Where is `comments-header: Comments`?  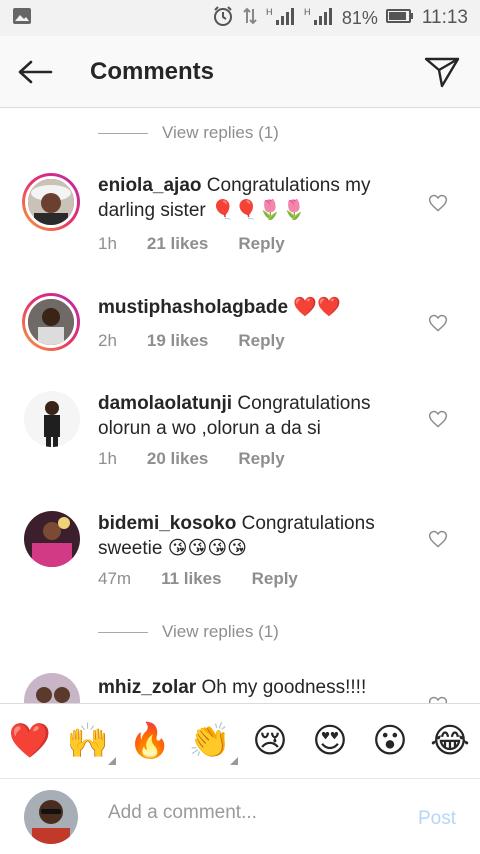
comments-header: Comments is located at coordinates (240, 72).